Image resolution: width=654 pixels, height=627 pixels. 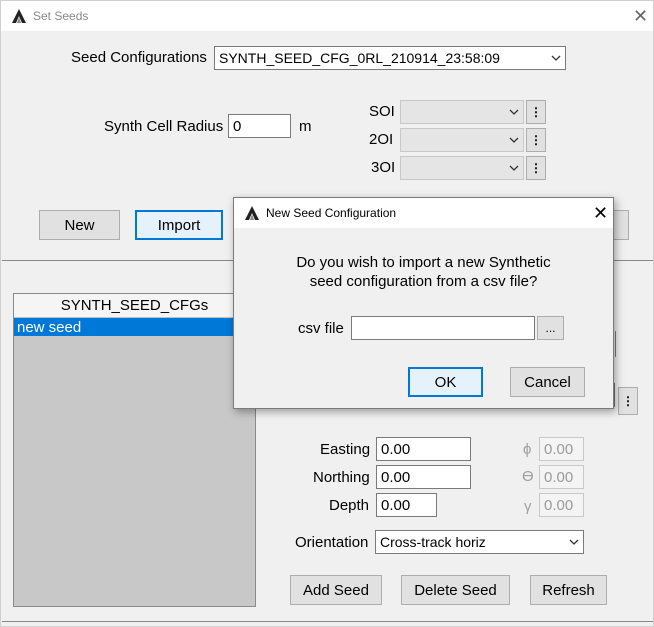 What do you see at coordinates (536, 168) in the screenshot?
I see `3oi-ellipsis-icon: ⋮` at bounding box center [536, 168].